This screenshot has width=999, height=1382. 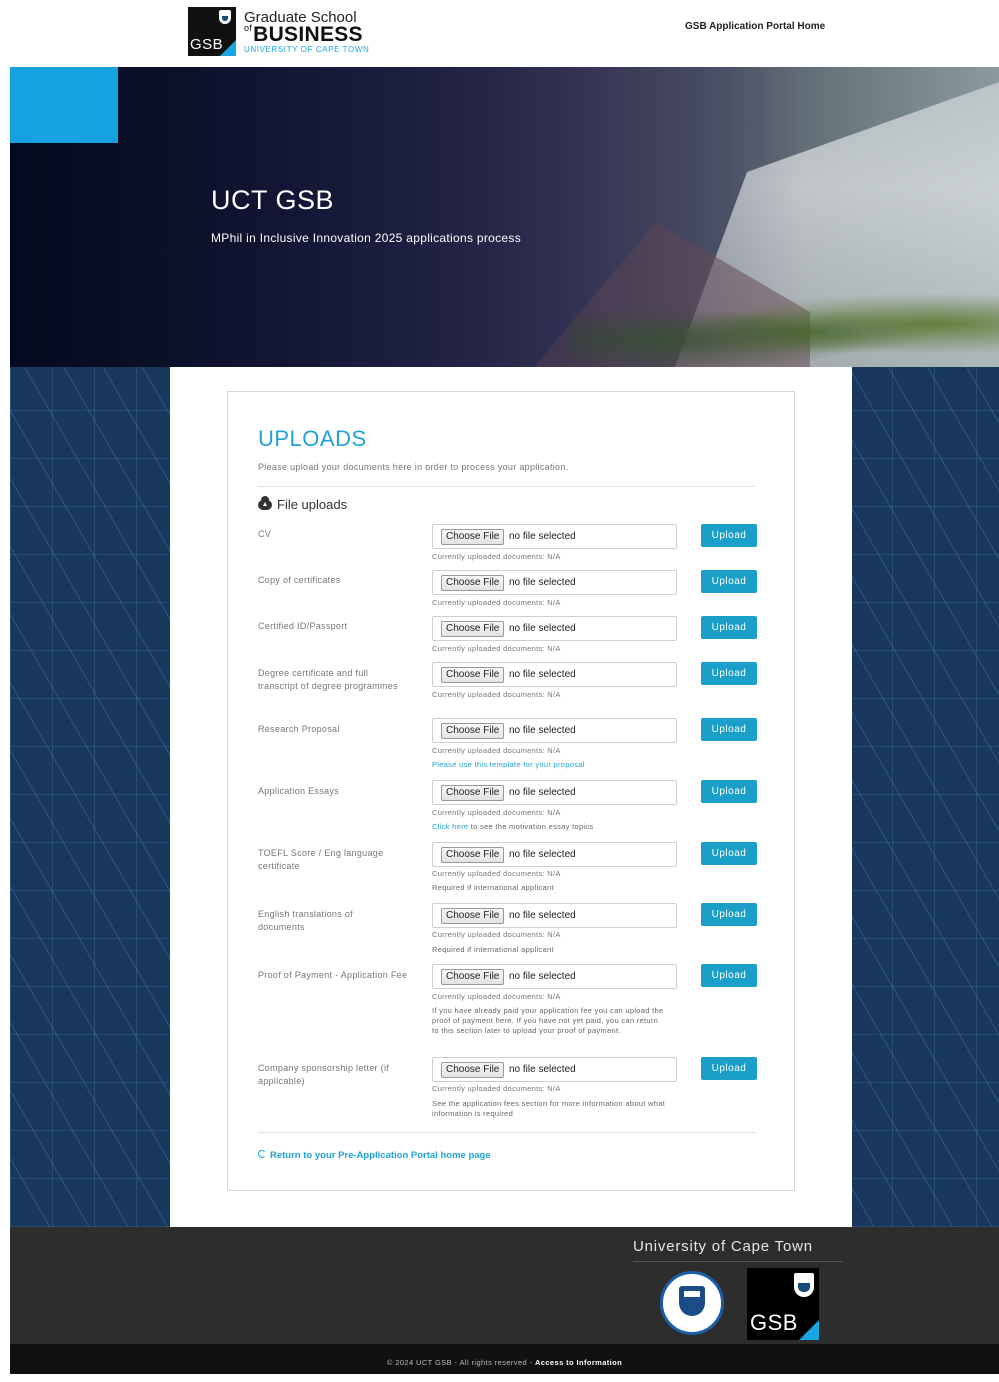 I want to click on upload-button-toefl: Upload, so click(x=729, y=853).